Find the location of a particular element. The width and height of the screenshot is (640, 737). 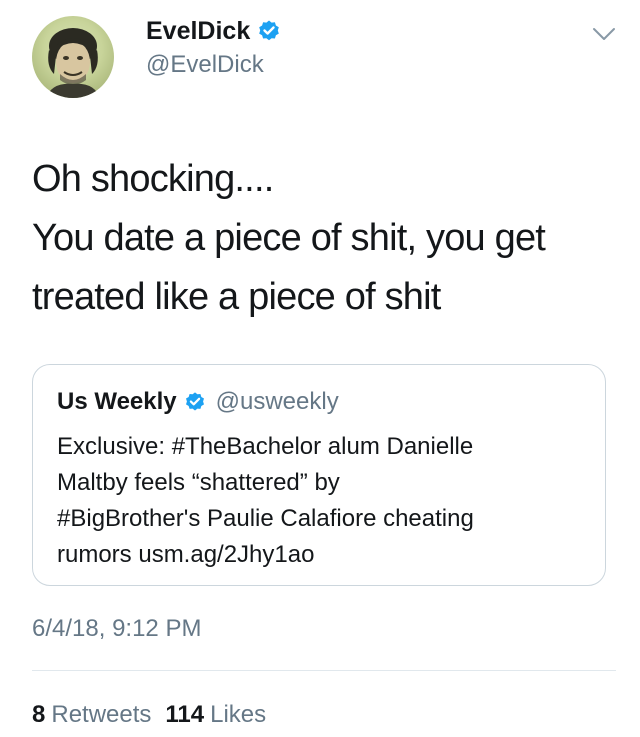

quoted-text-line: rumors usm.ag/2Jhy1ao is located at coordinates (186, 554).